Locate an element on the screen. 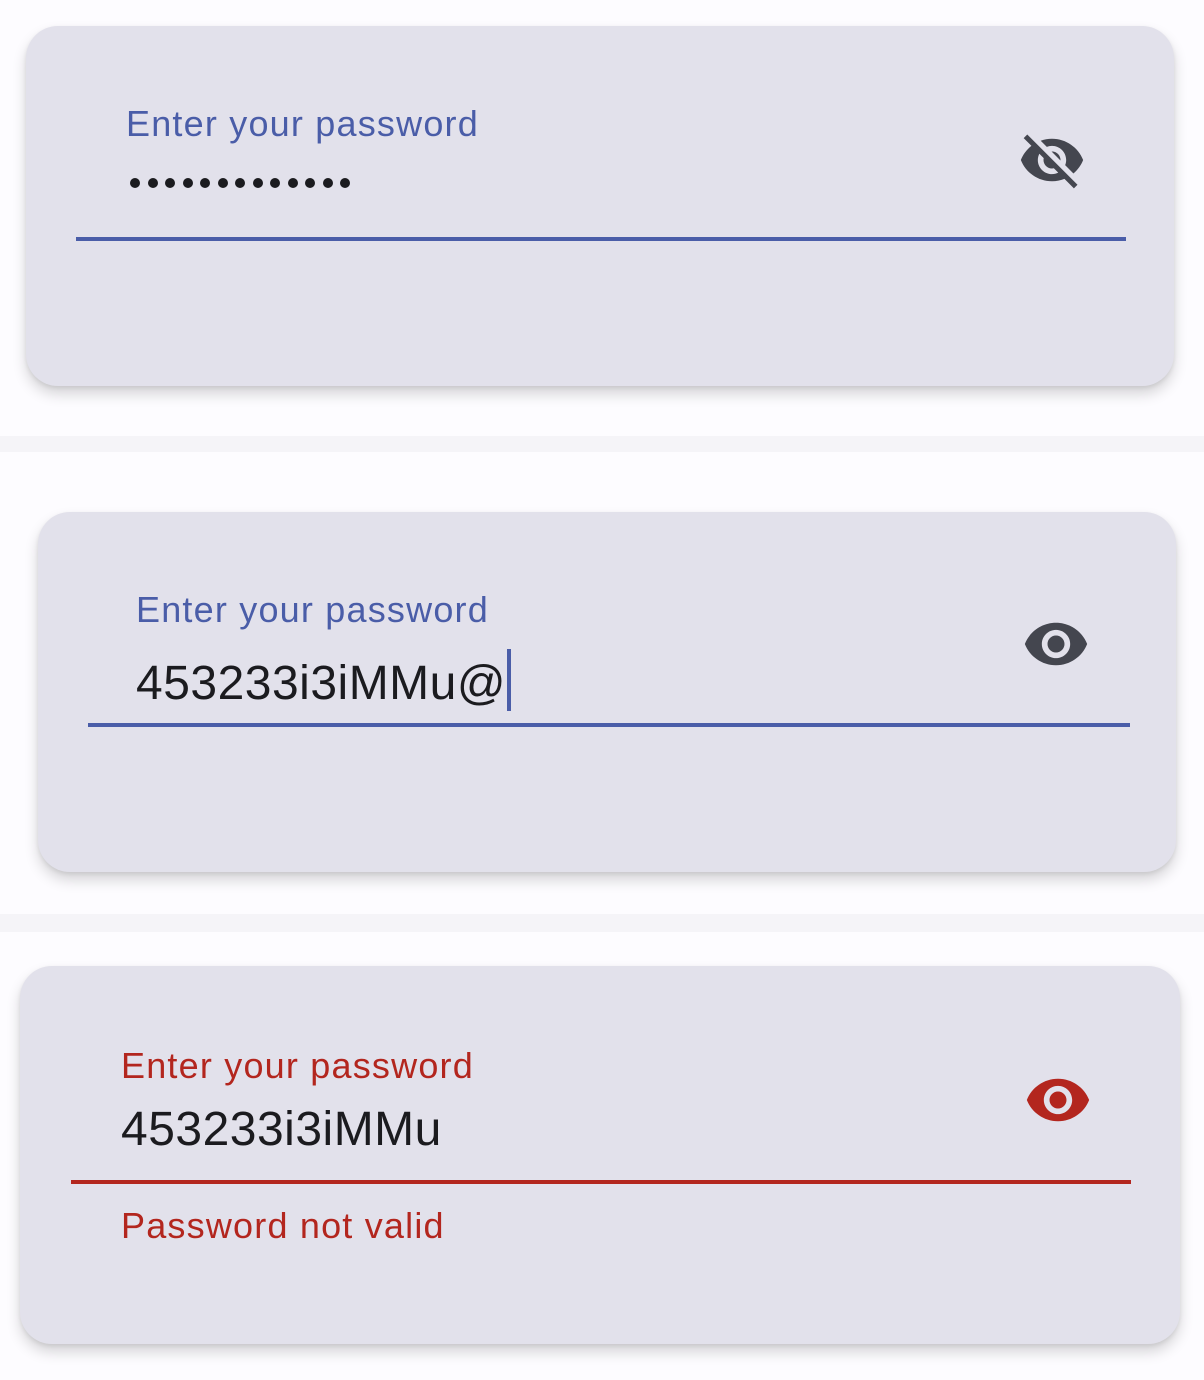 This screenshot has height=1380, width=1204. text-cursor is located at coordinates (509, 680).